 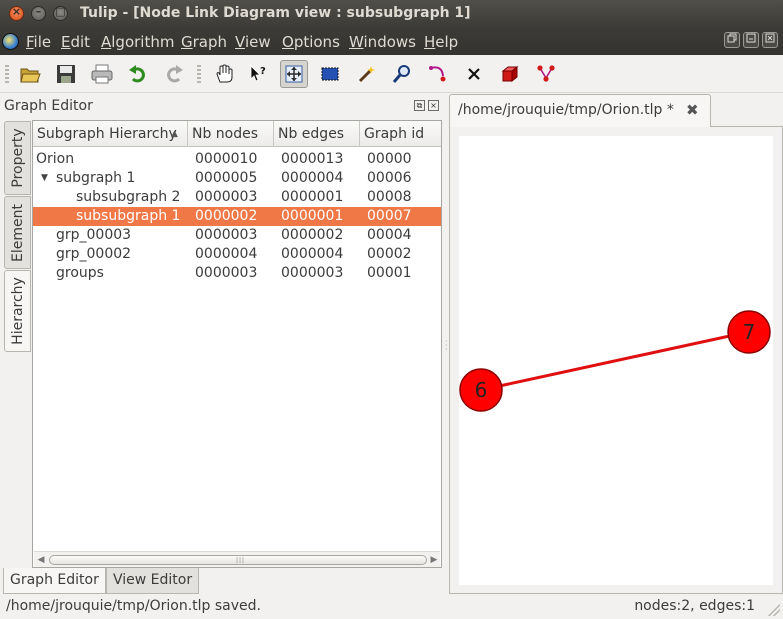 I want to click on subgraph-name-cell: subgraph 1, so click(x=96, y=178).